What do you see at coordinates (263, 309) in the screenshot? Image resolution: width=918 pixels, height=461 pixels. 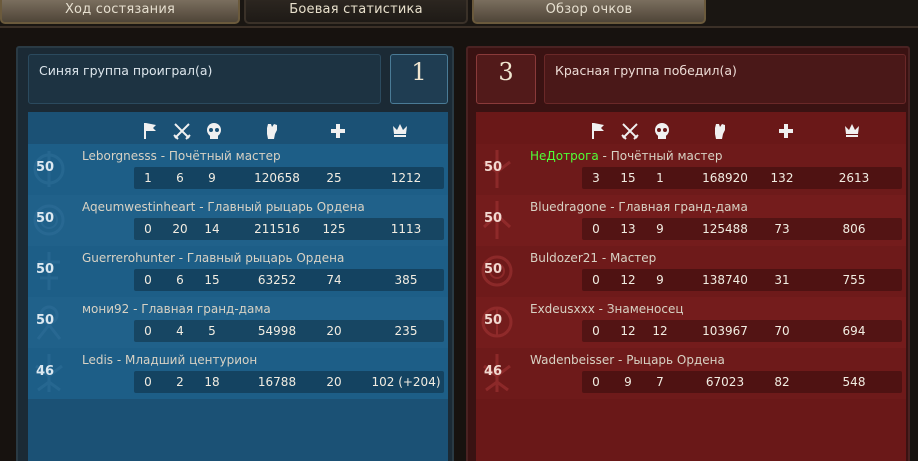 I see `player-name-line: мони92 - Главная гранд-дама` at bounding box center [263, 309].